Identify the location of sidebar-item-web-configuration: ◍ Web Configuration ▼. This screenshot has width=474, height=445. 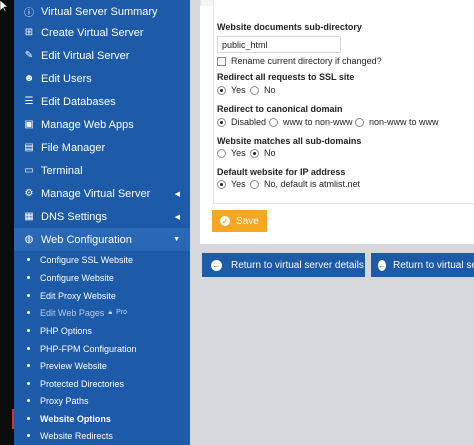
(102, 239).